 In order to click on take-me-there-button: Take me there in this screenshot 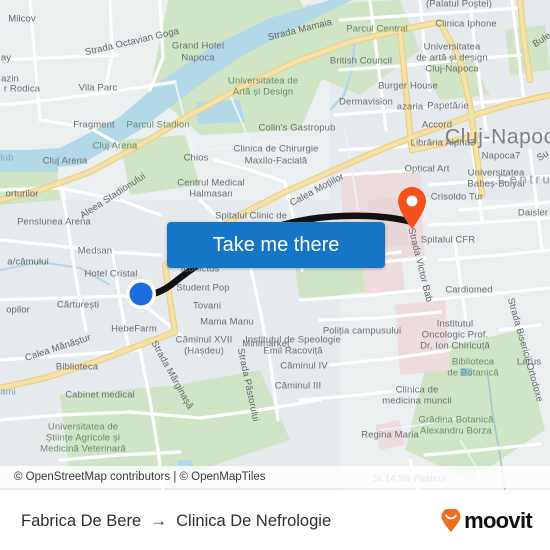, I will do `click(276, 245)`.